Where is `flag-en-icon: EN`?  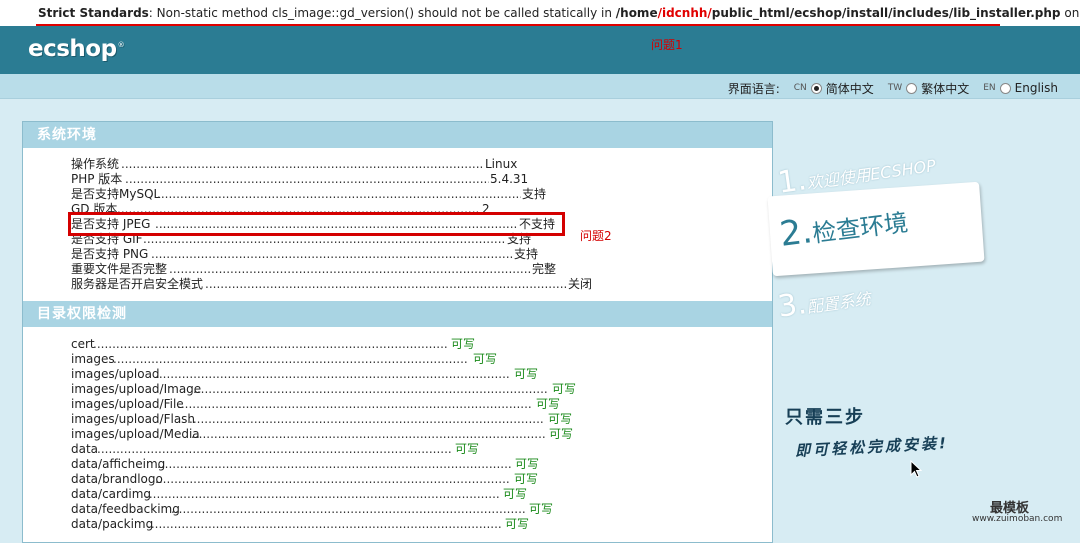
flag-en-icon: EN is located at coordinates (989, 88).